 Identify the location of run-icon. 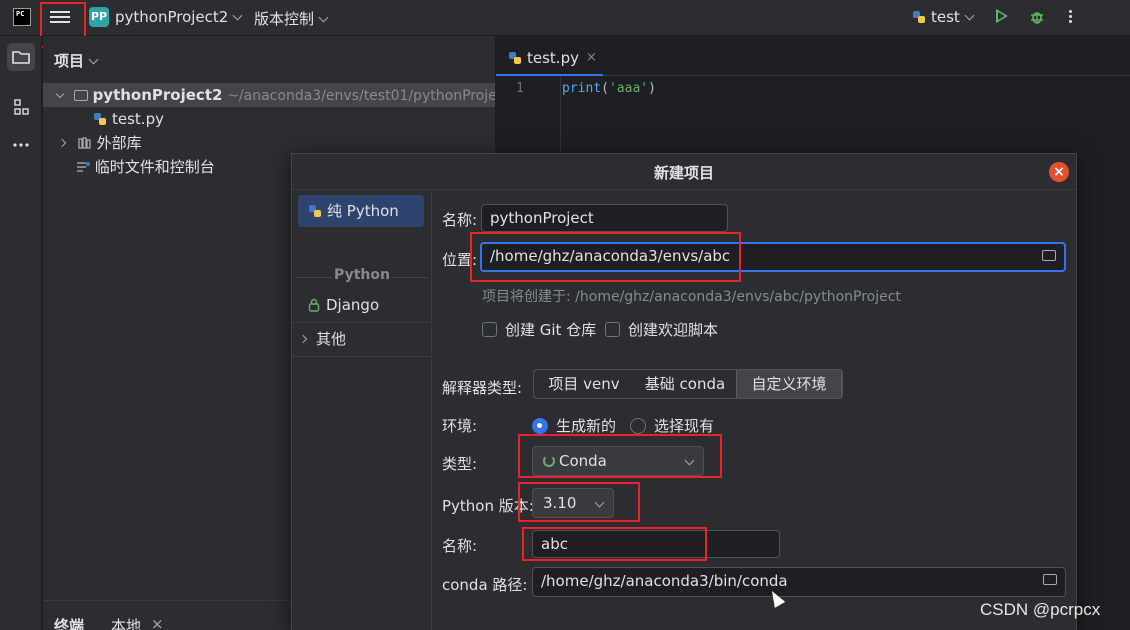
(1002, 16).